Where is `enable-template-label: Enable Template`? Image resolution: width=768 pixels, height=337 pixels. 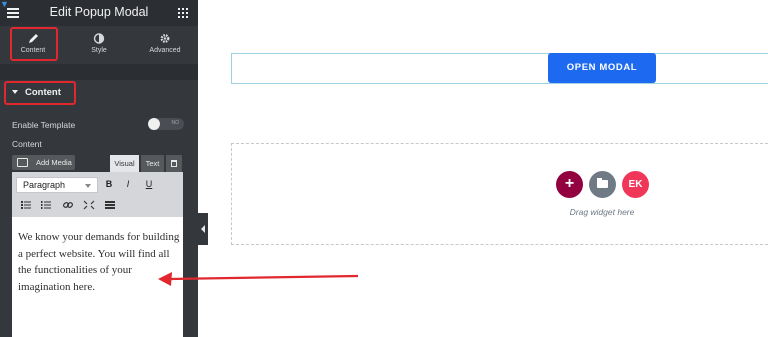 enable-template-label: Enable Template is located at coordinates (44, 125).